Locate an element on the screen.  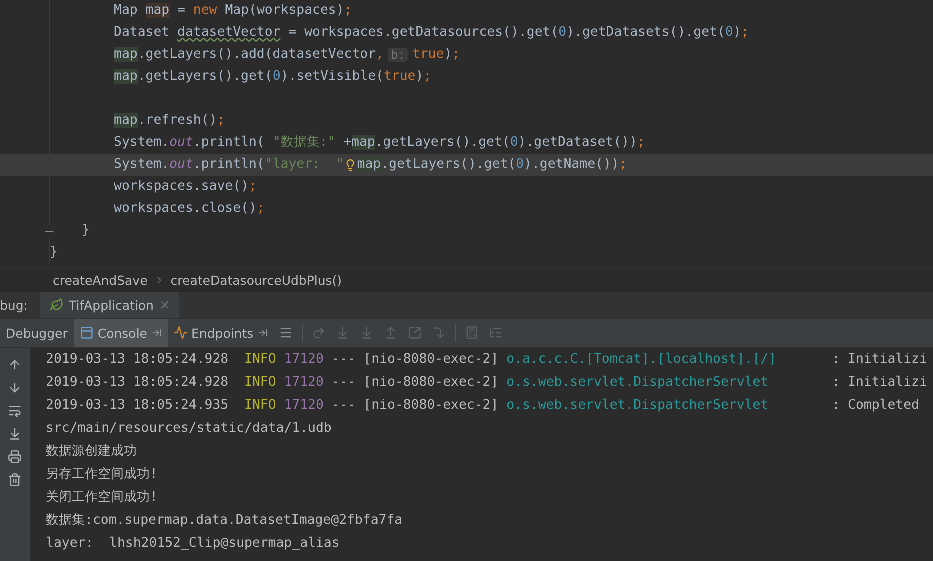
code-line: workspaces.save(); is located at coordinates (185, 187).